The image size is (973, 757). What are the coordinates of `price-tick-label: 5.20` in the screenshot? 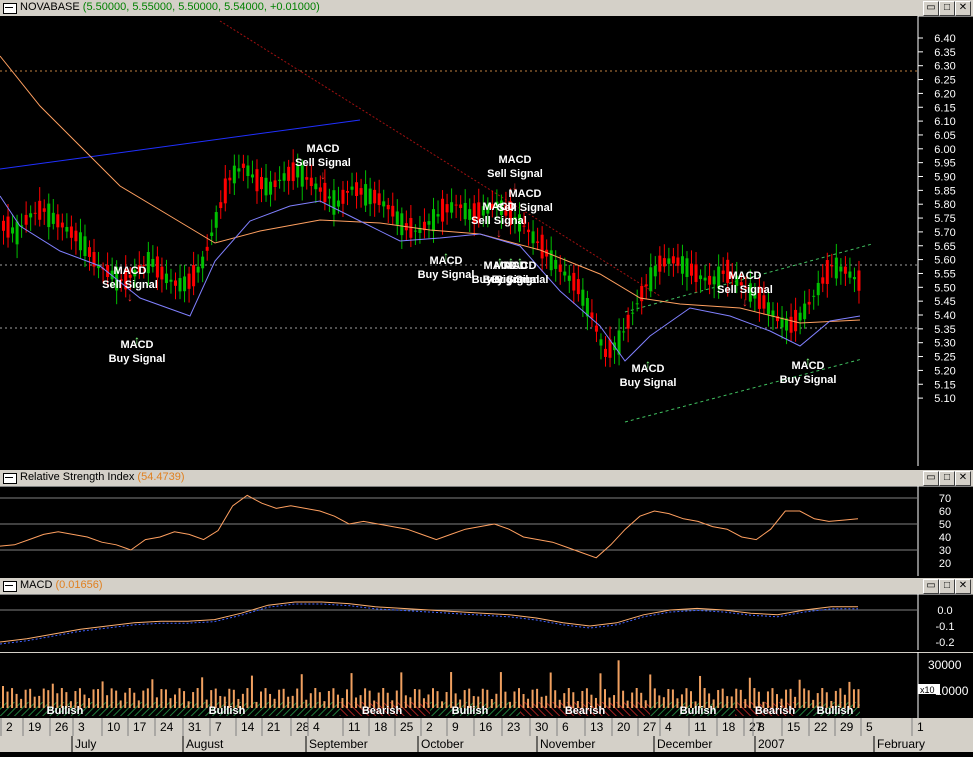 It's located at (944, 371).